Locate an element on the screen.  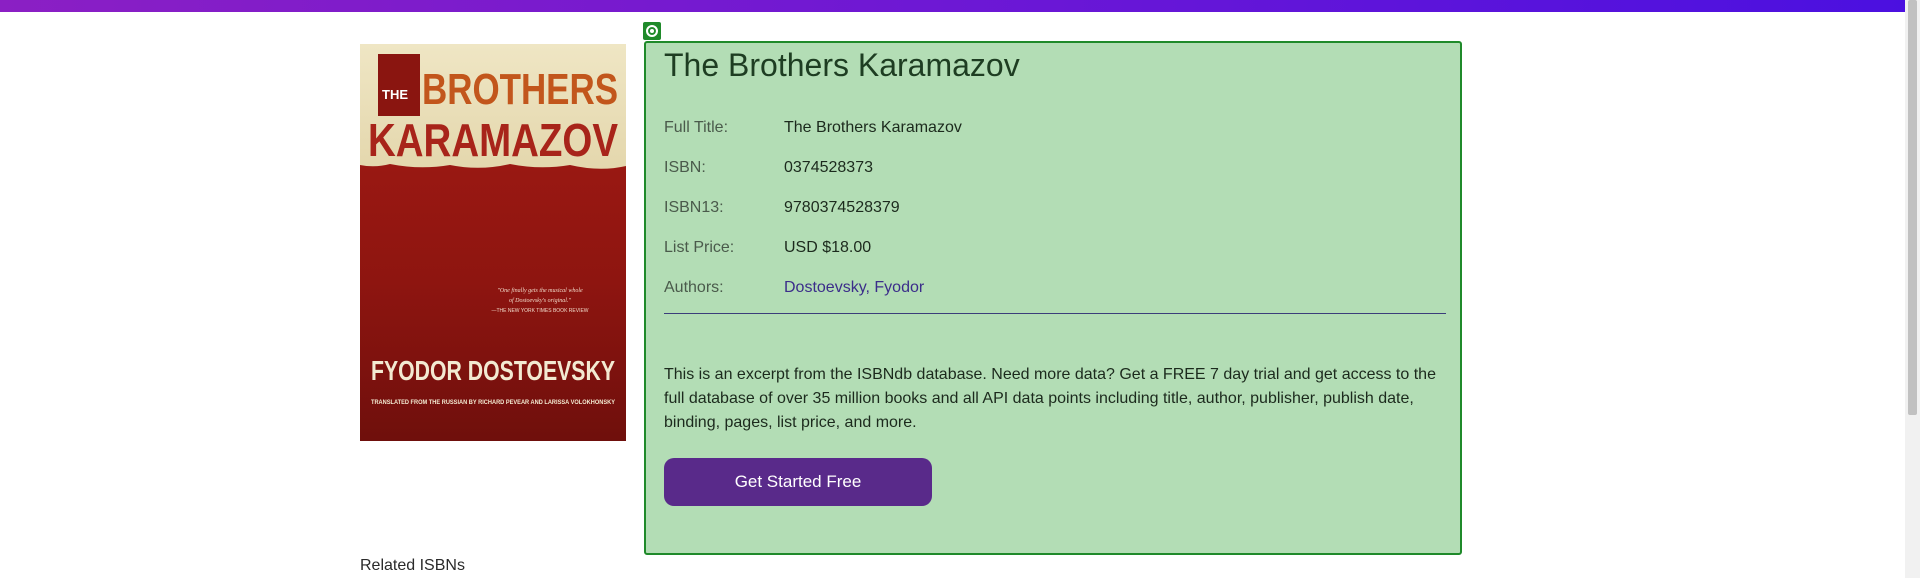
detail-label: Full Title: is located at coordinates (696, 127).